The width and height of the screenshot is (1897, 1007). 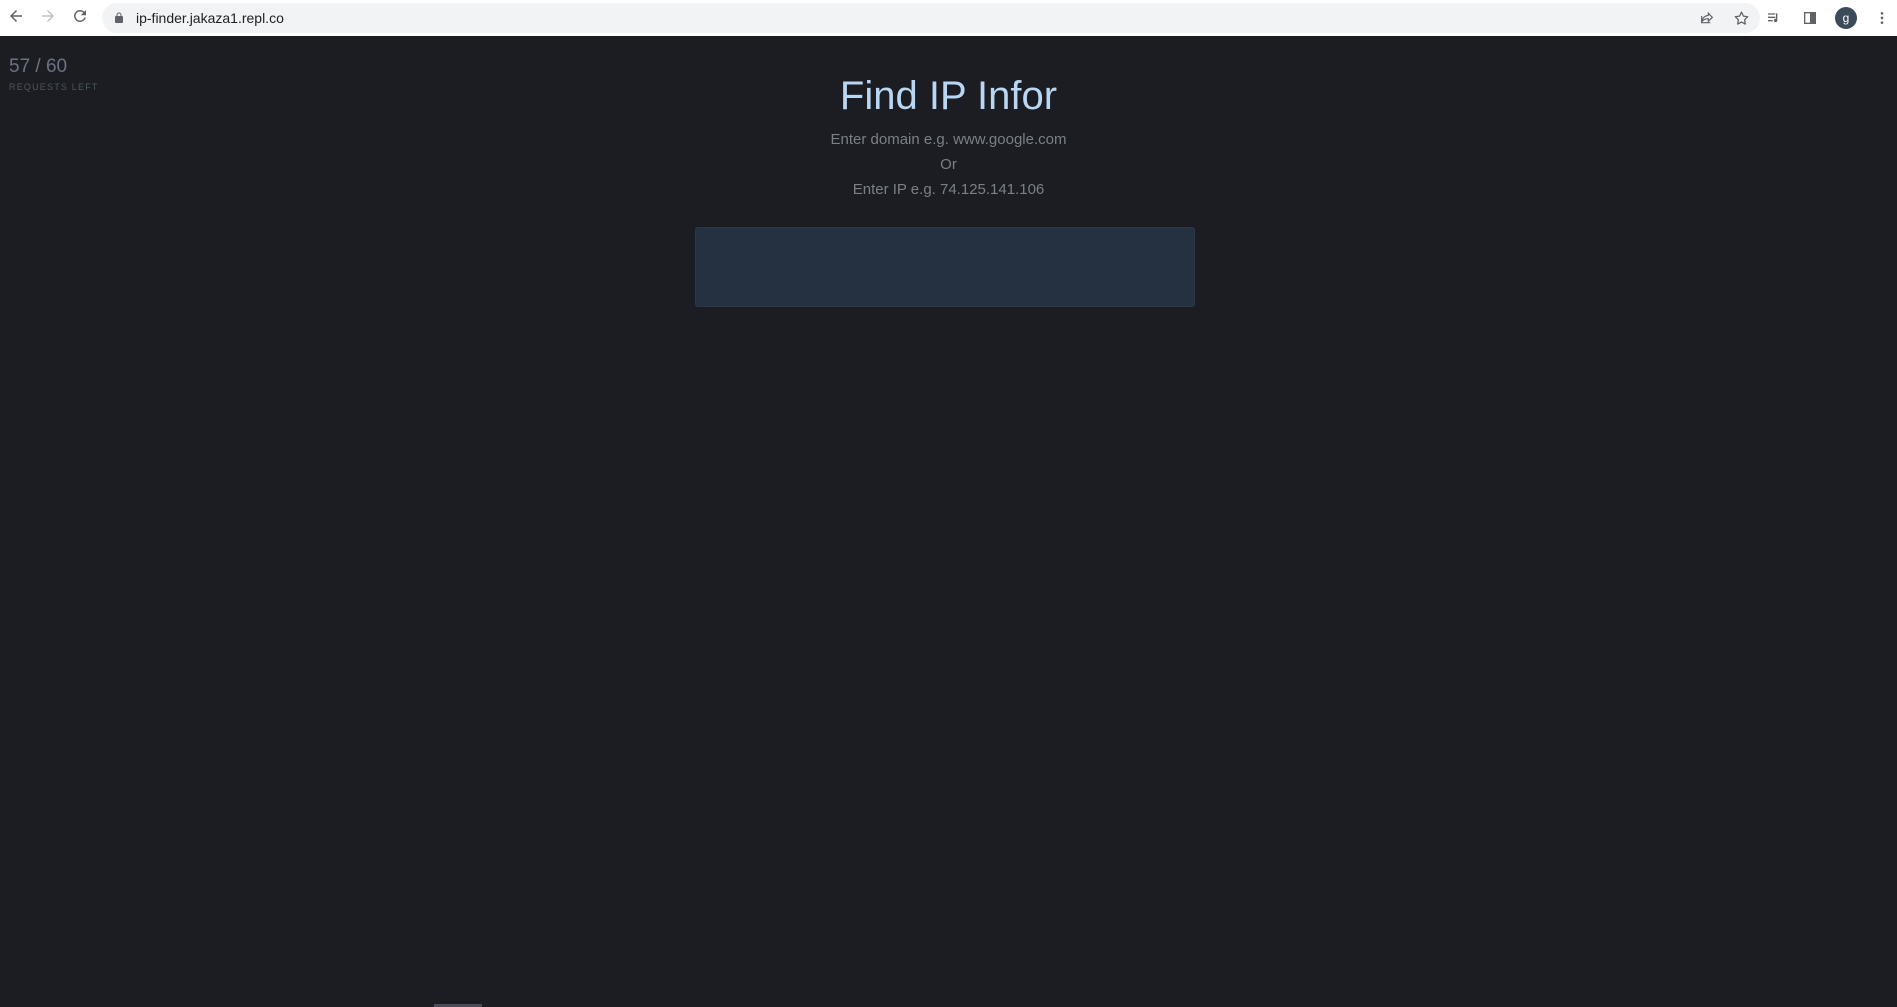 What do you see at coordinates (945, 267) in the screenshot?
I see `search-input` at bounding box center [945, 267].